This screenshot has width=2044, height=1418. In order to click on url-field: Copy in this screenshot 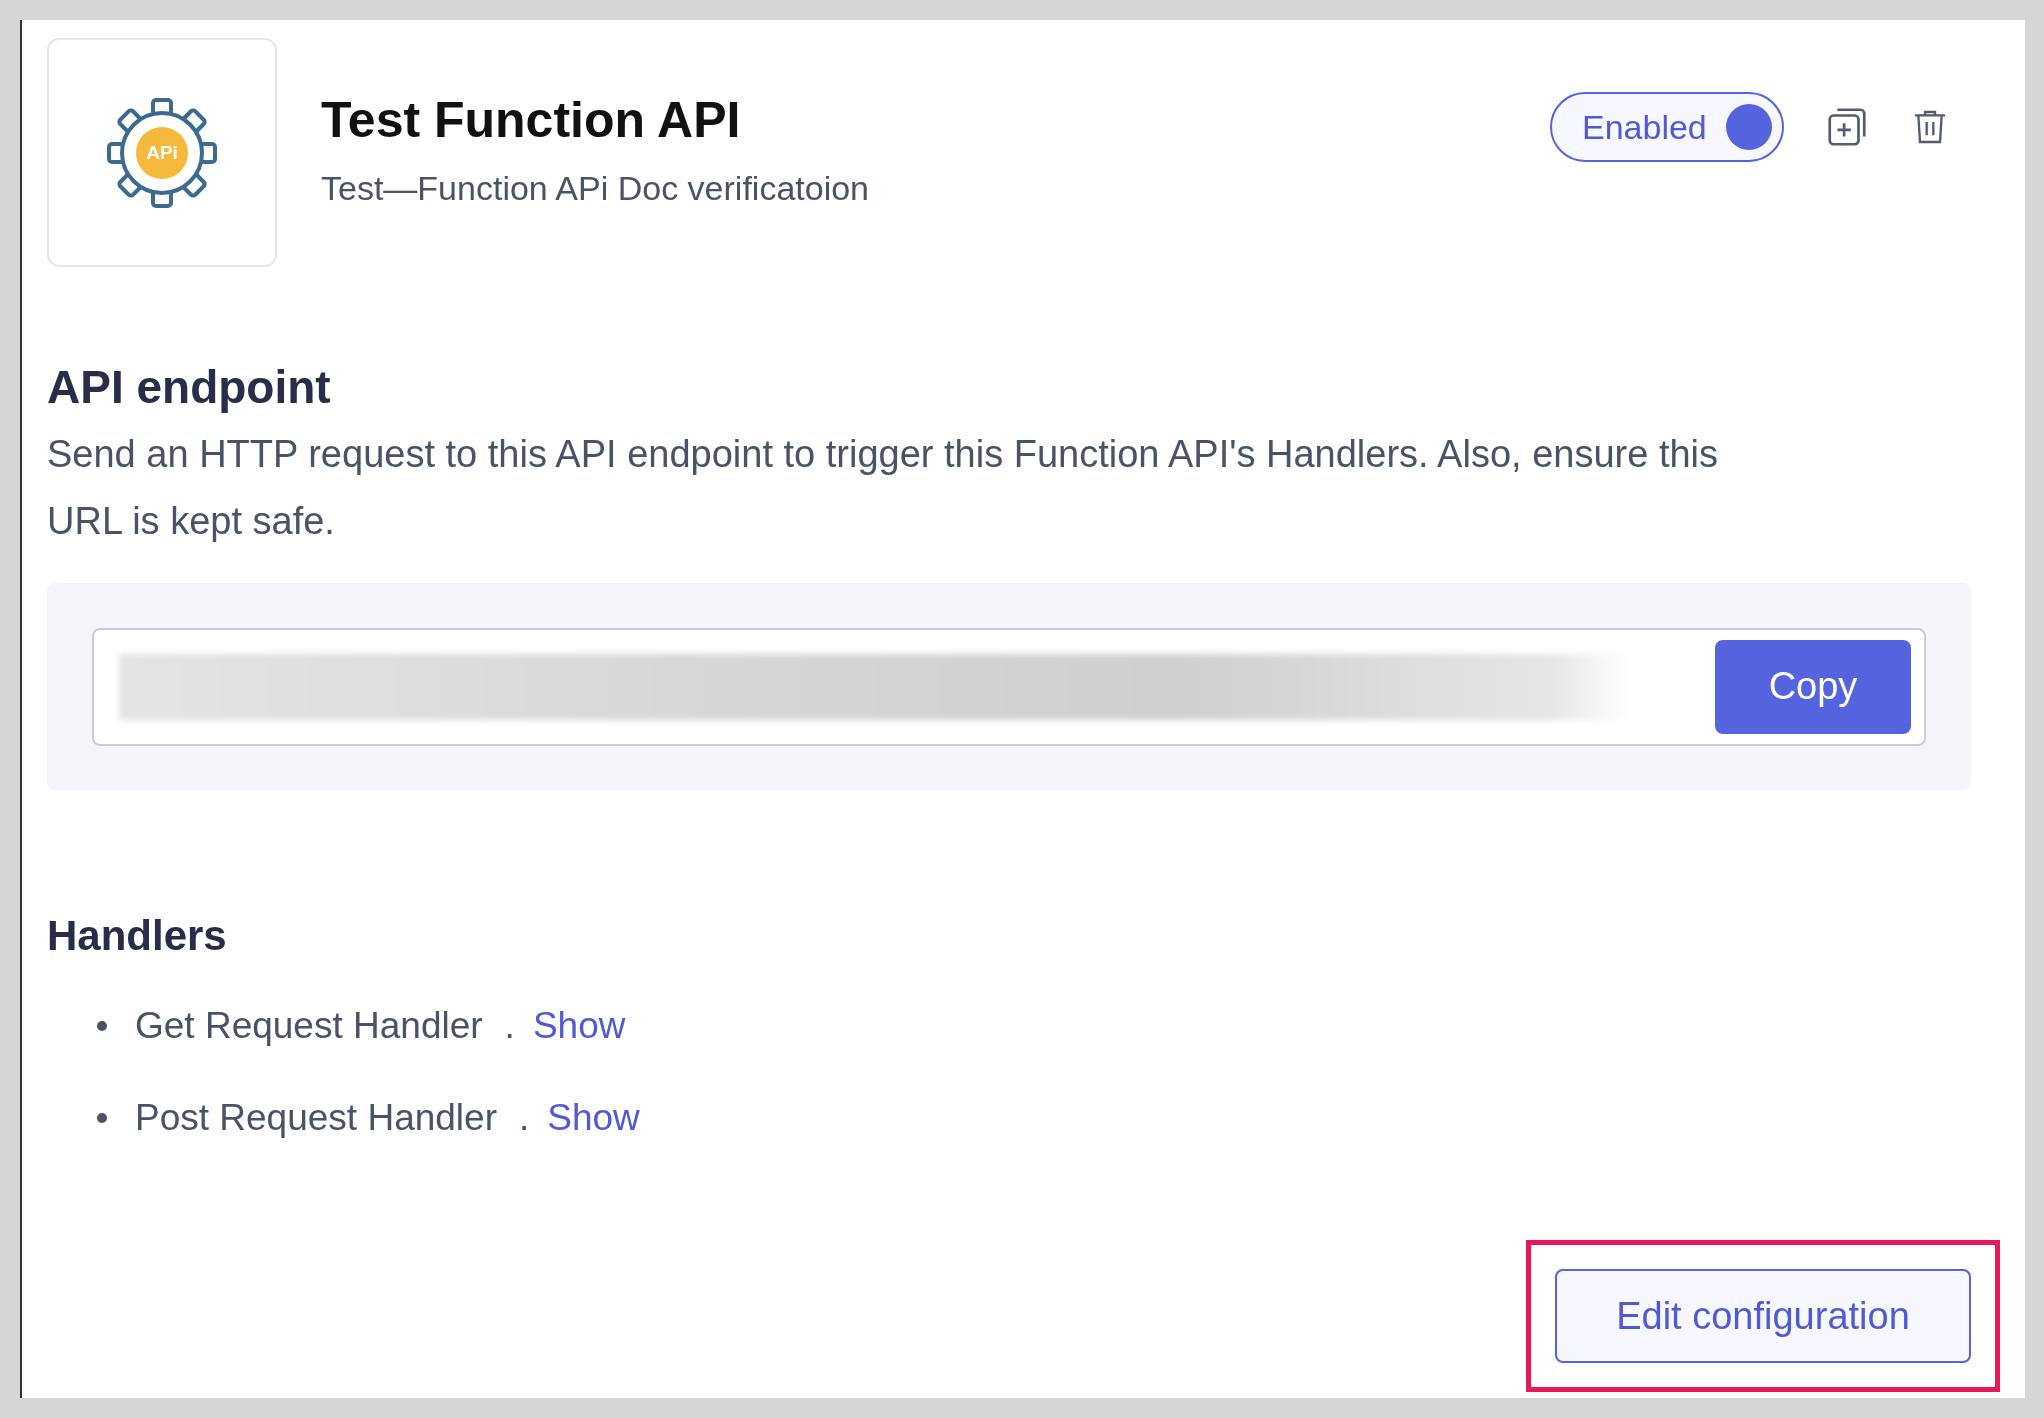, I will do `click(1009, 686)`.